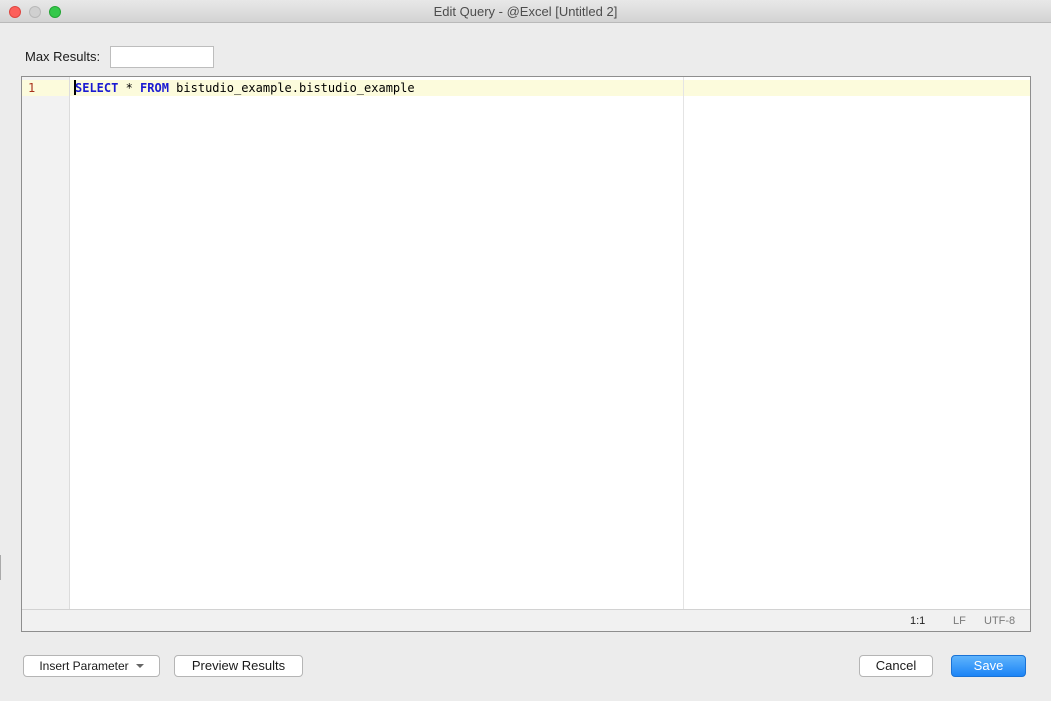 The image size is (1051, 701). Describe the element at coordinates (129, 88) in the screenshot. I see `code-star: *` at that location.